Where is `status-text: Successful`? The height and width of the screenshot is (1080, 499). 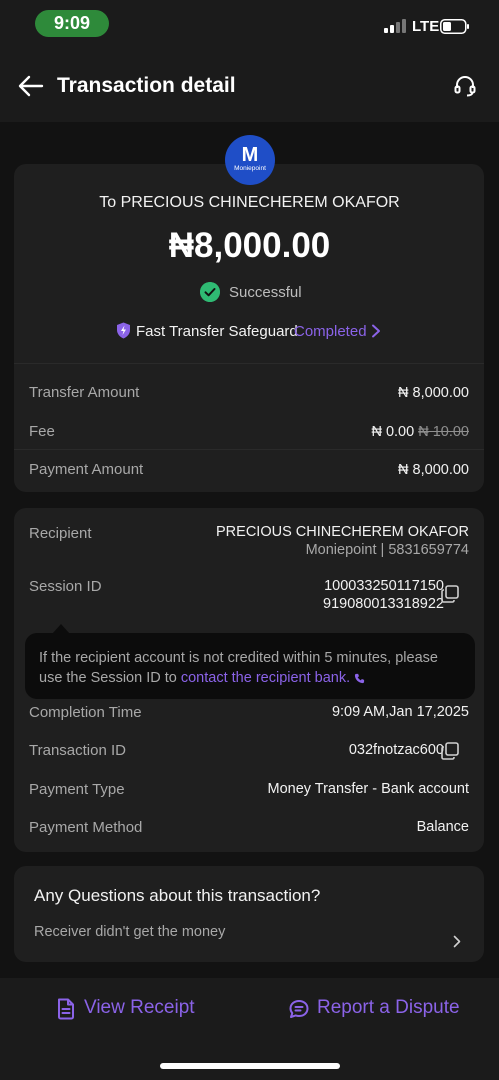 status-text: Successful is located at coordinates (265, 292).